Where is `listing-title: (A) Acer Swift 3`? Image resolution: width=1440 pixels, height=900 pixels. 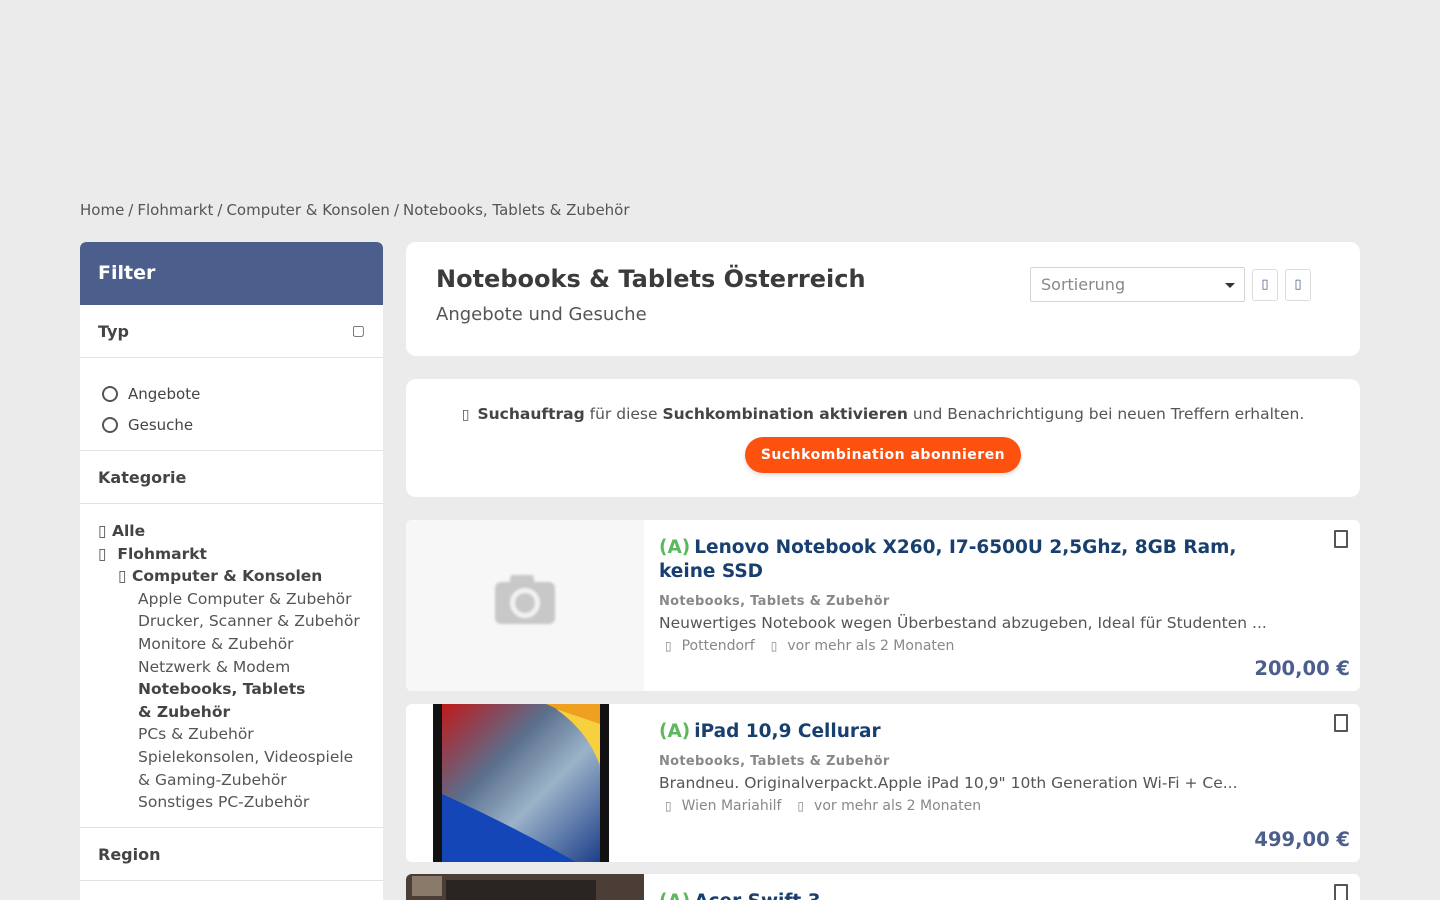
listing-title: (A) Acer Swift 3 is located at coordinates (979, 895).